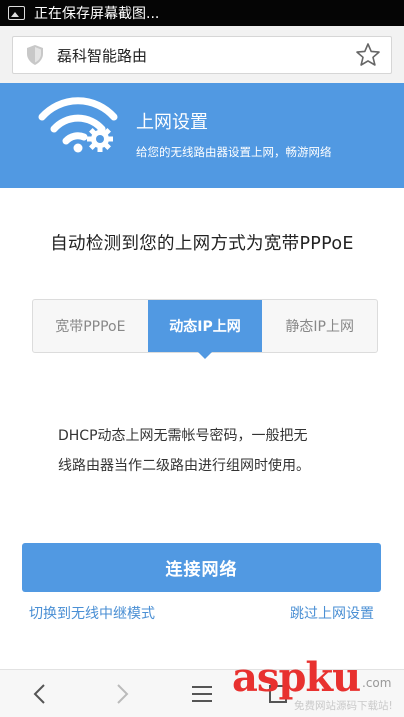 The width and height of the screenshot is (404, 717). What do you see at coordinates (40, 694) in the screenshot?
I see `back-icon` at bounding box center [40, 694].